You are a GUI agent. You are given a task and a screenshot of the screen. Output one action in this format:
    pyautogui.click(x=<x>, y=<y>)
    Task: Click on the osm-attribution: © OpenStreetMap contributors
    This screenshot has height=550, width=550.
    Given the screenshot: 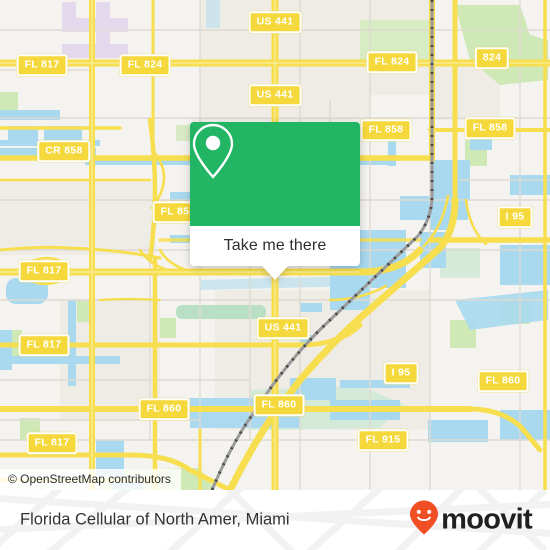 What is the action you would take?
    pyautogui.click(x=90, y=479)
    